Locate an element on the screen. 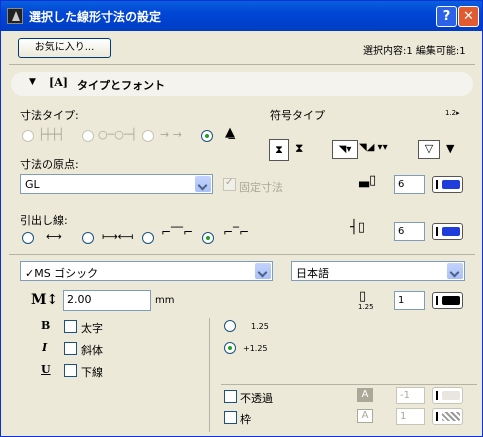 This screenshot has height=437, width=483. leader-pen-input: 6 is located at coordinates (409, 231).